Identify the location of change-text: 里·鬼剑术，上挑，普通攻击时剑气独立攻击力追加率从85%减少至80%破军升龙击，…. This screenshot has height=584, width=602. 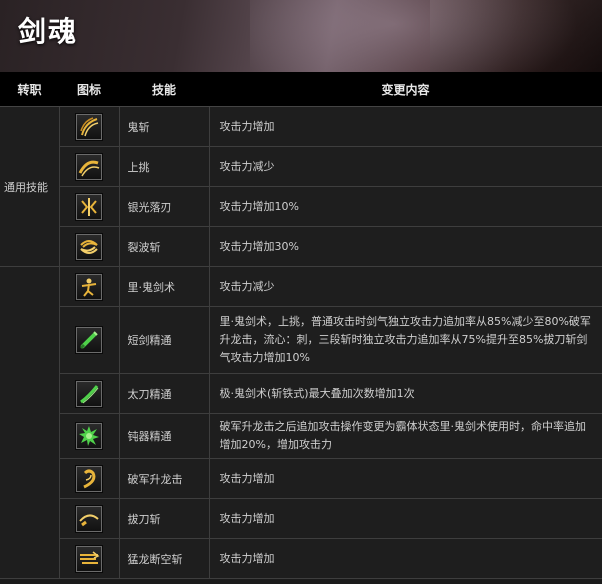
(405, 340).